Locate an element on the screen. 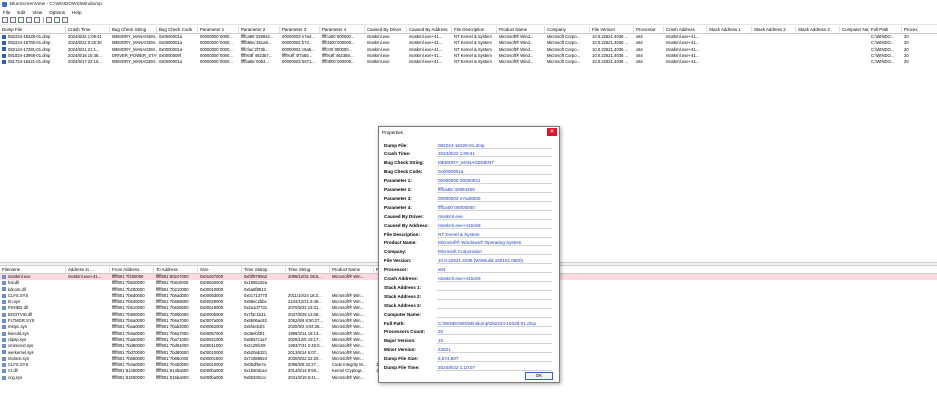 Image resolution: width=937 pixels, height=400 pixels. app-icon is located at coordinates (4, 4).